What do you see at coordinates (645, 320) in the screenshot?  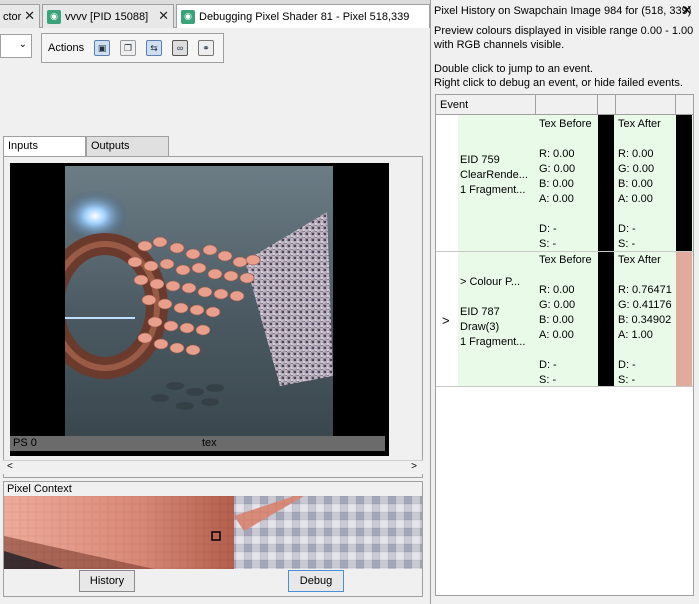 I see `after-b: B: 0.34902` at bounding box center [645, 320].